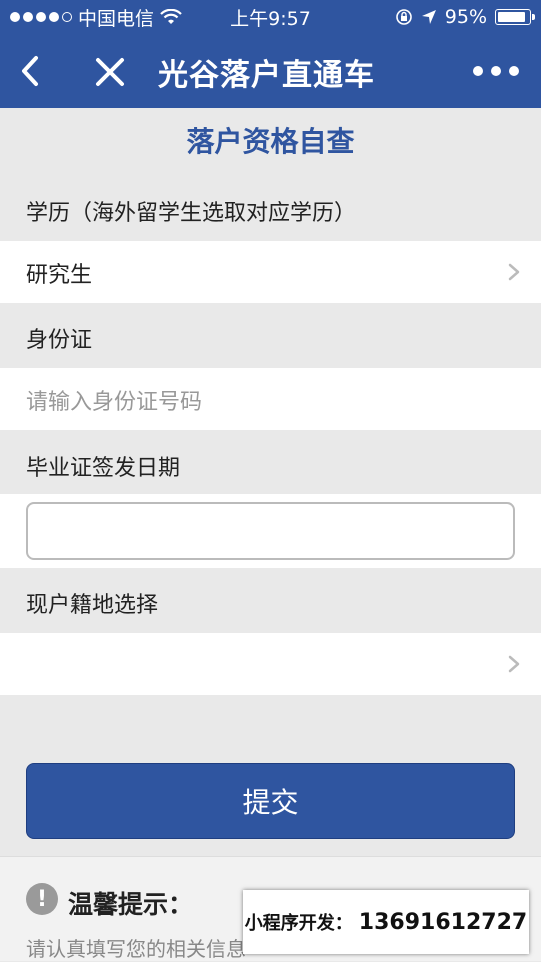  I want to click on status-right: 95%, so click(465, 17).